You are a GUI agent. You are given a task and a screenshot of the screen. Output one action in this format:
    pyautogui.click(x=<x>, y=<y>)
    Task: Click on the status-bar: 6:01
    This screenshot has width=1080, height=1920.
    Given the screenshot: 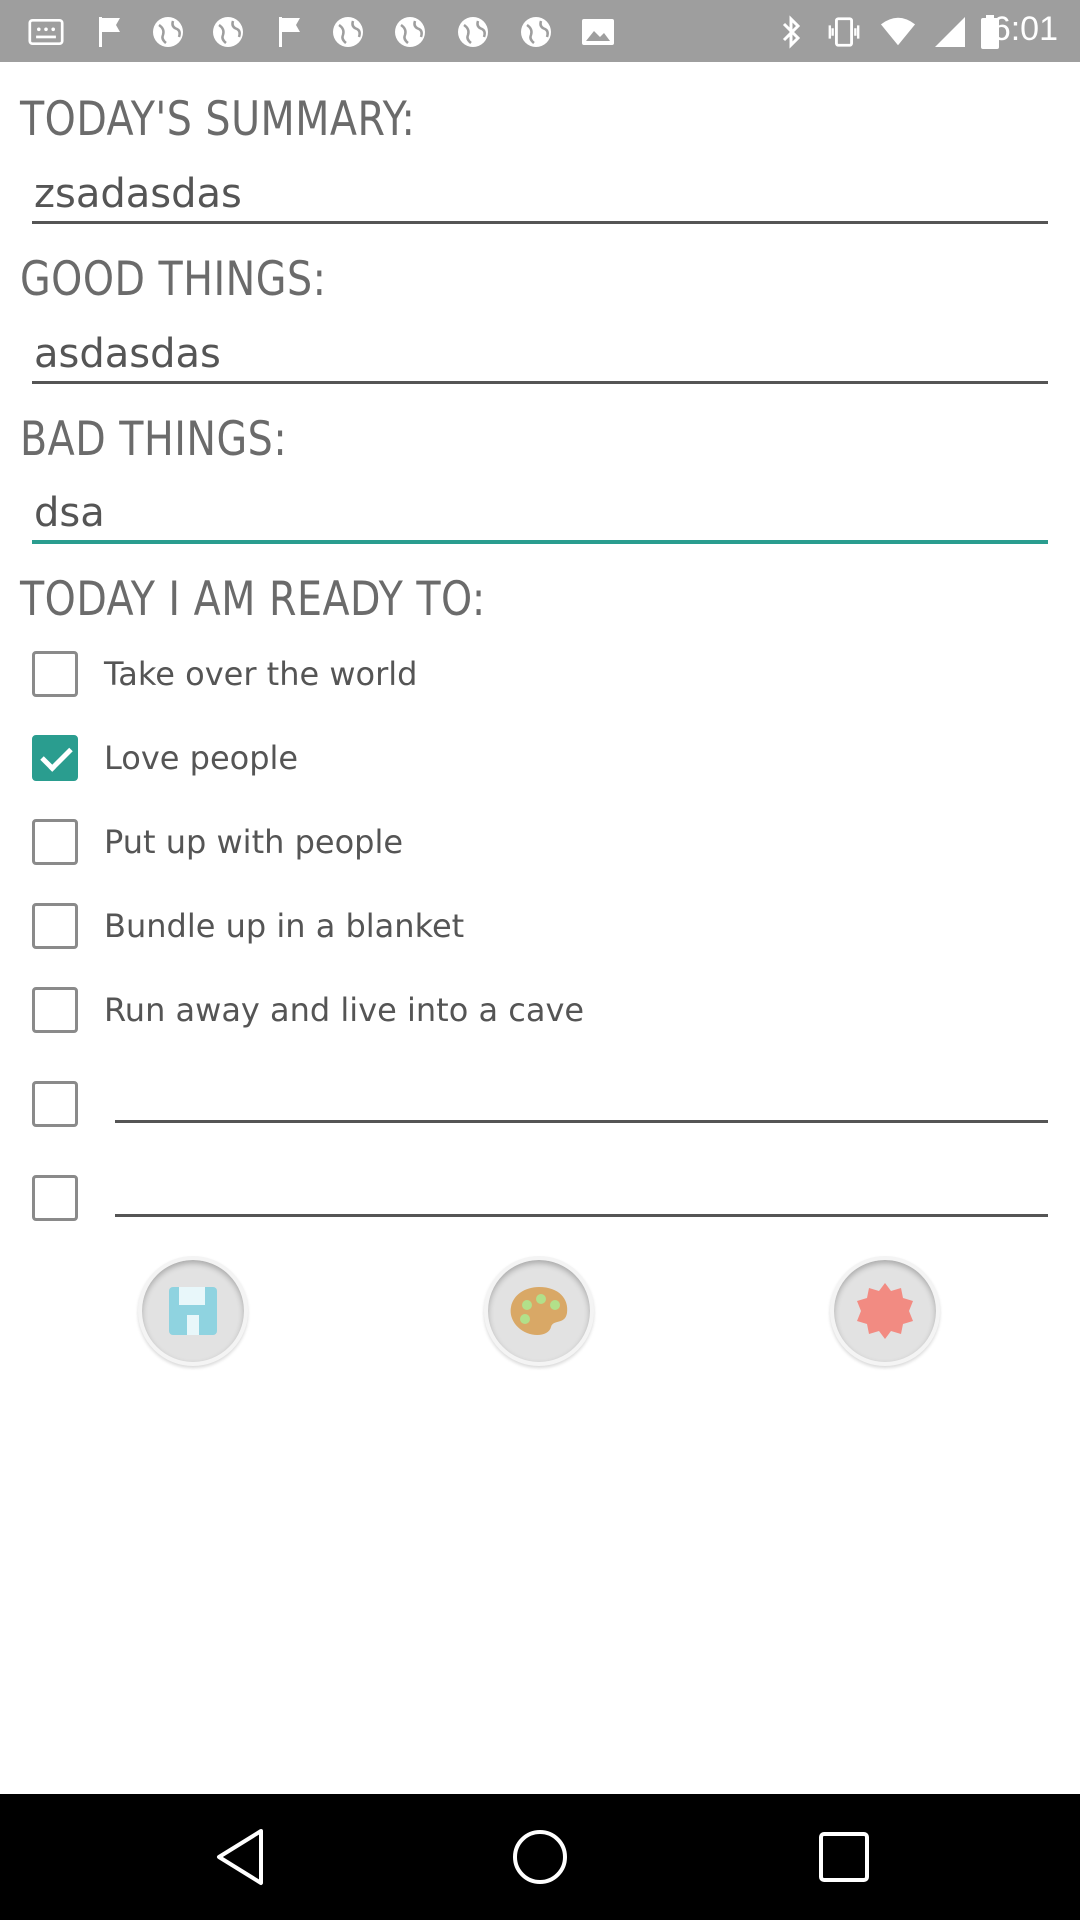 What is the action you would take?
    pyautogui.click(x=540, y=31)
    